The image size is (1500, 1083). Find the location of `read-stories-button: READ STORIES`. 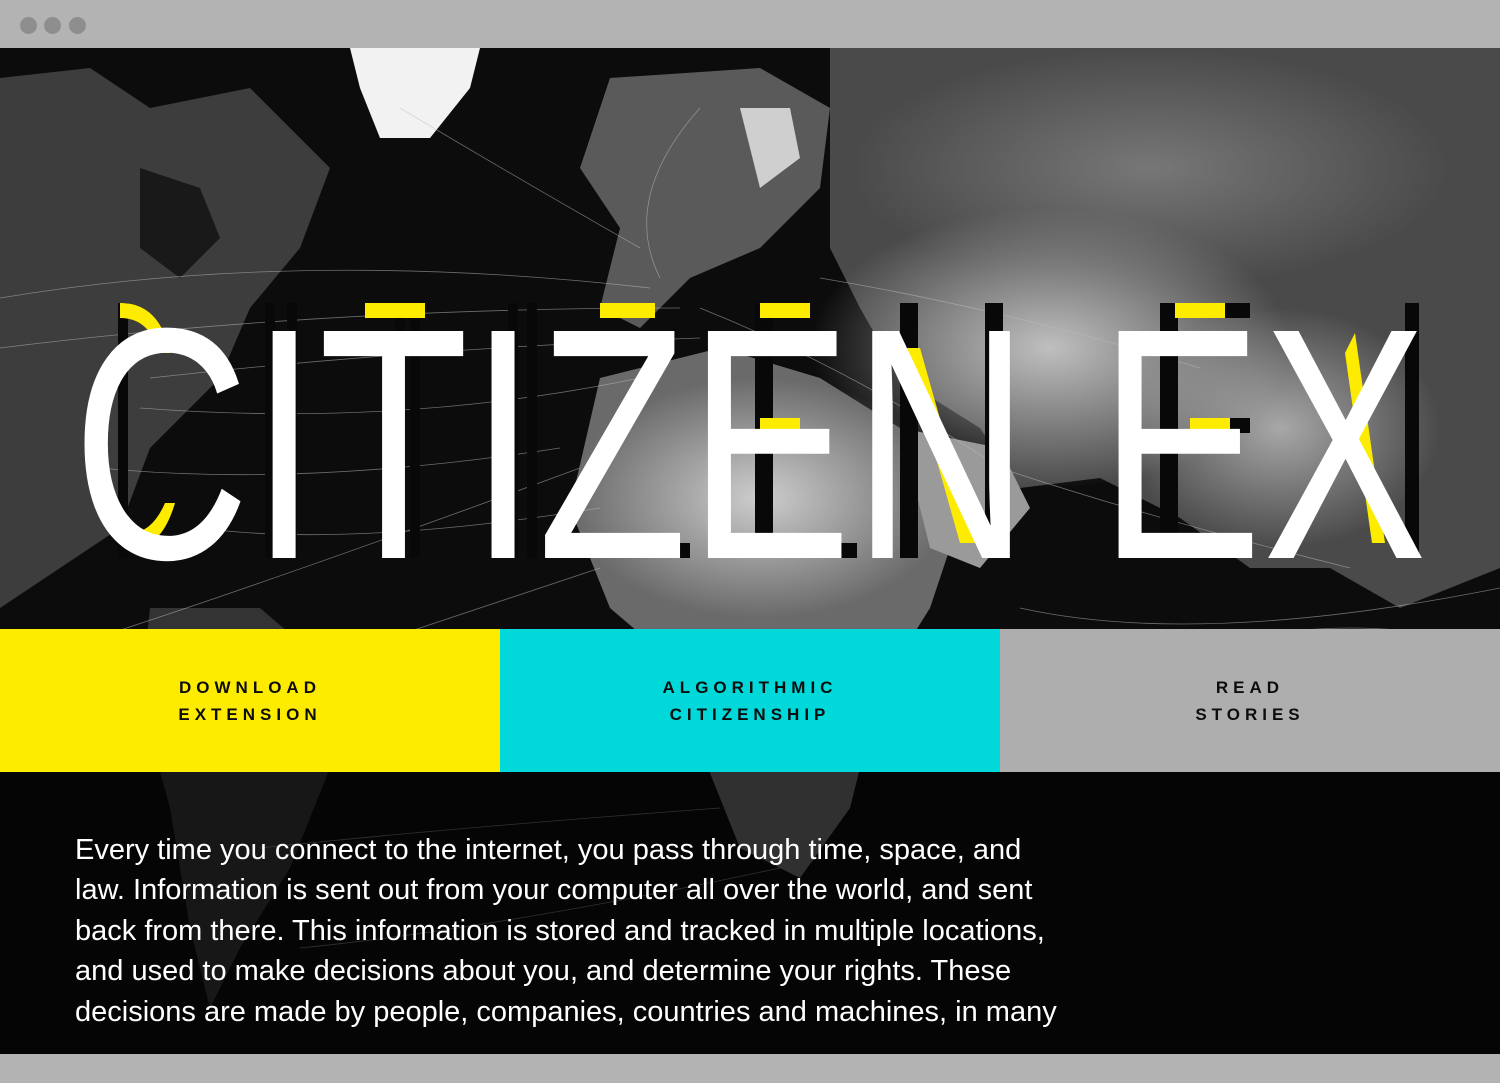

read-stories-button: READ STORIES is located at coordinates (1250, 700).